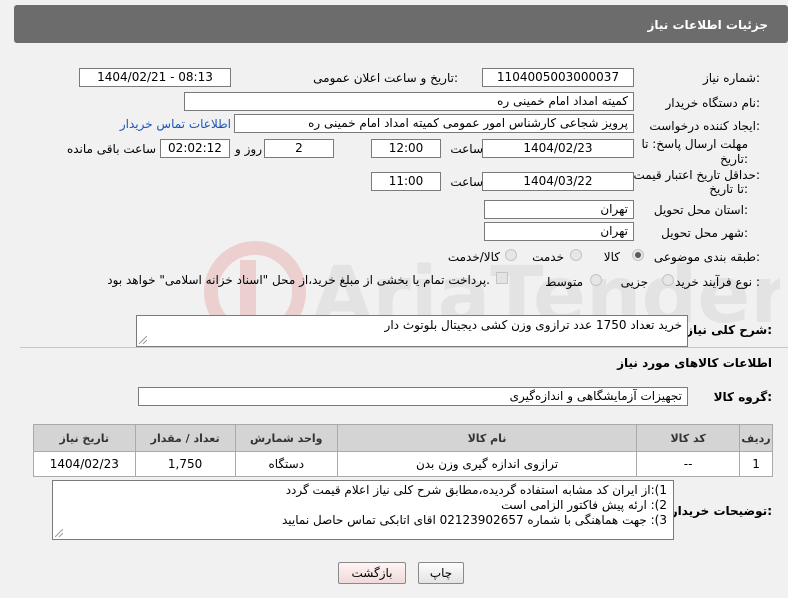 The height and width of the screenshot is (598, 788). Describe the element at coordinates (155, 77) in the screenshot. I see `announce-field: 1404/02/21 - 08:13` at that location.